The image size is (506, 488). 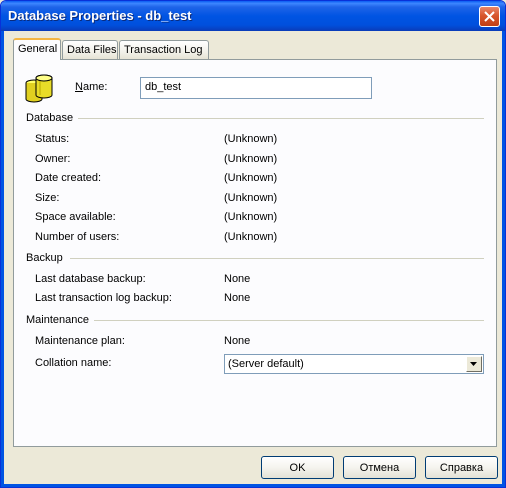 What do you see at coordinates (354, 364) in the screenshot?
I see `collation-dropdown: (Server default)` at bounding box center [354, 364].